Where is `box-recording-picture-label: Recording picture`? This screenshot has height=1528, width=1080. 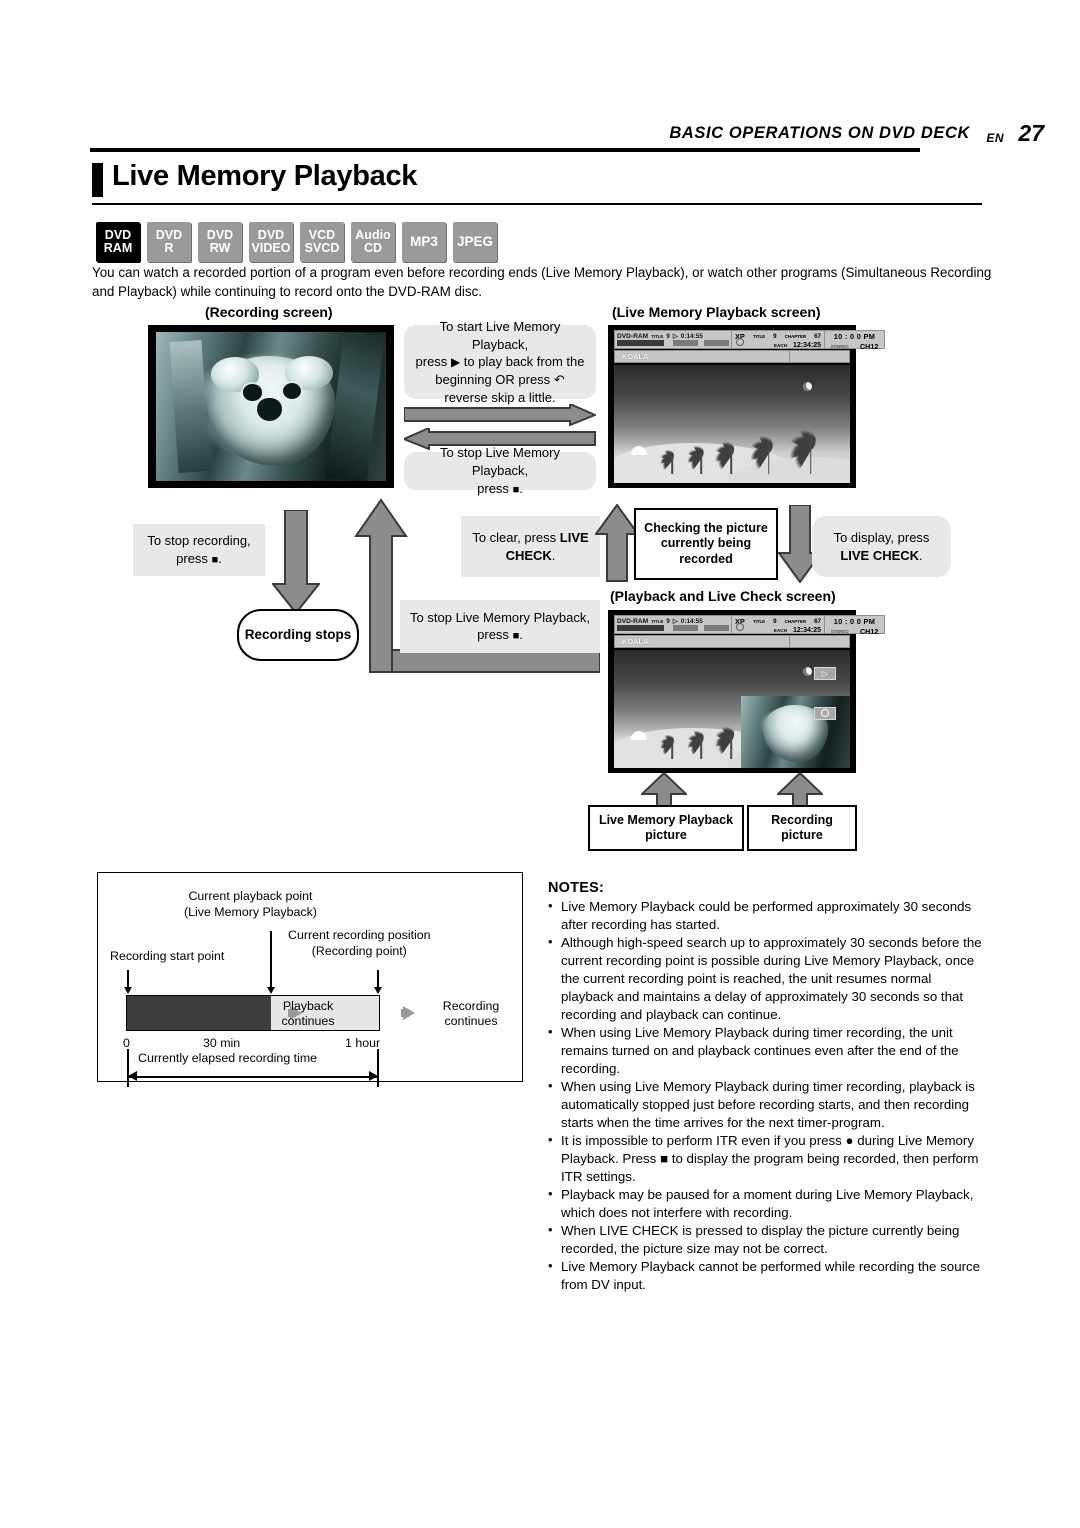
box-recording-picture-label: Recording picture is located at coordinates (802, 827).